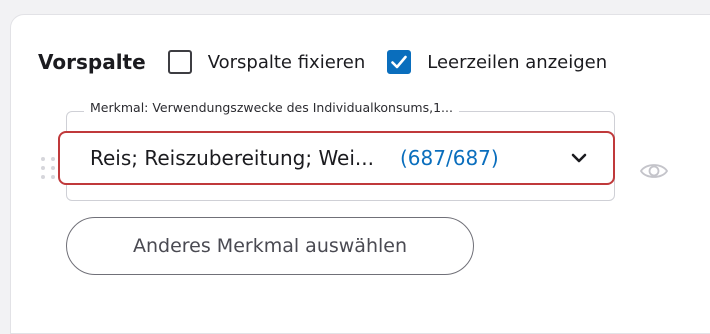  I want to click on checkmark-icon, so click(399, 62).